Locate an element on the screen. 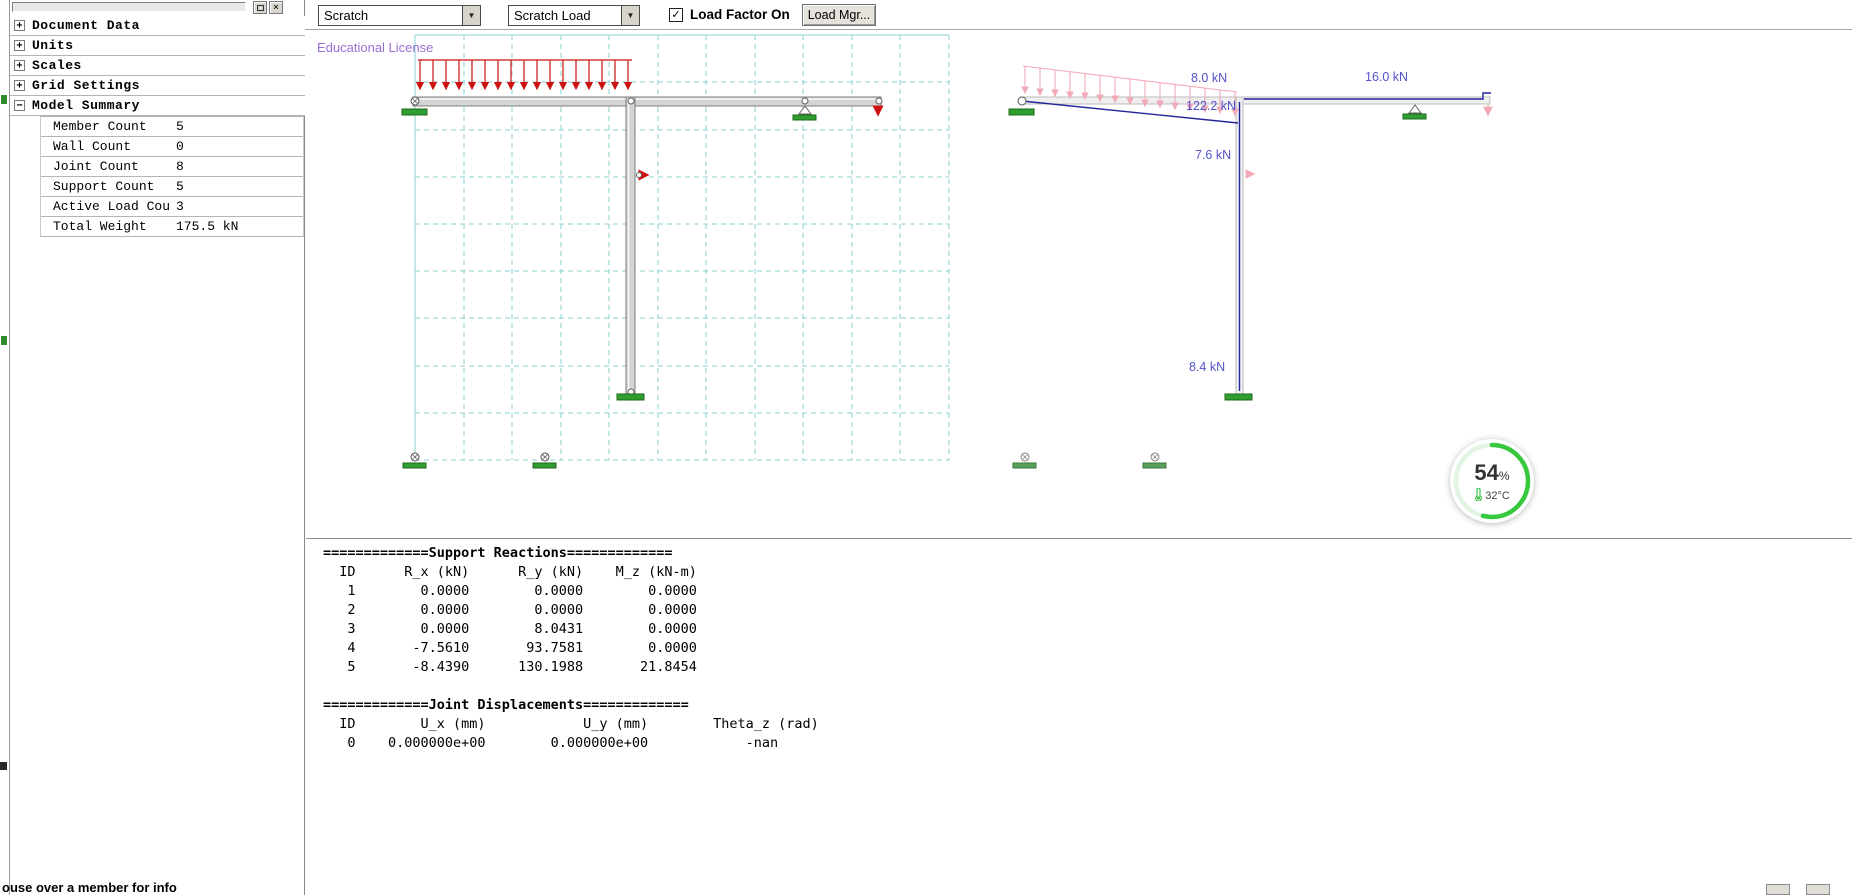 The width and height of the screenshot is (1852, 895). close-panel-button: × is located at coordinates (276, 7).